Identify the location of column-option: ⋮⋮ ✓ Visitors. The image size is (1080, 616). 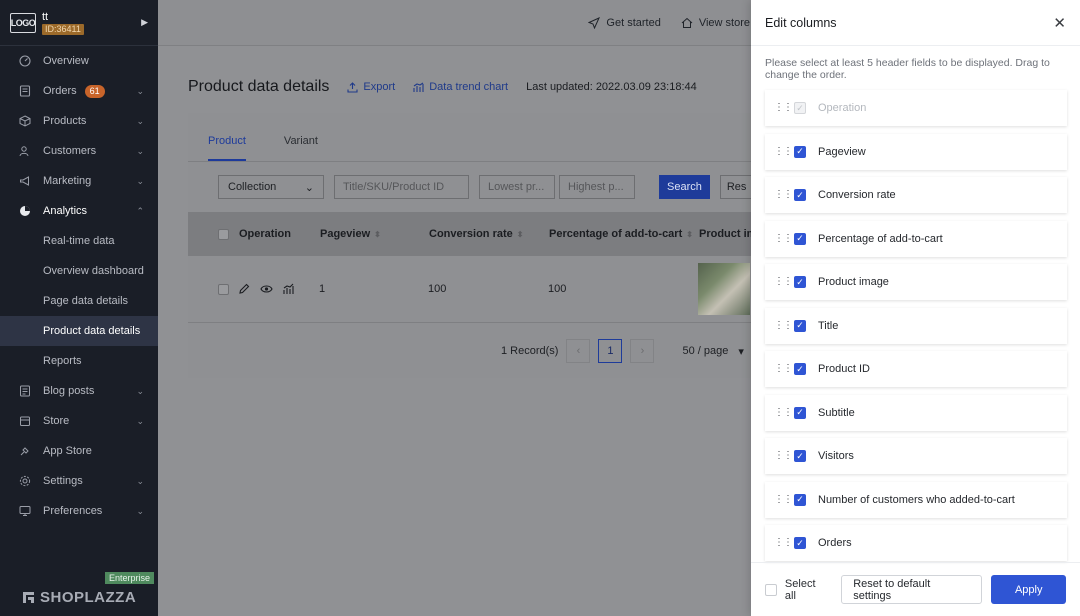
(916, 456).